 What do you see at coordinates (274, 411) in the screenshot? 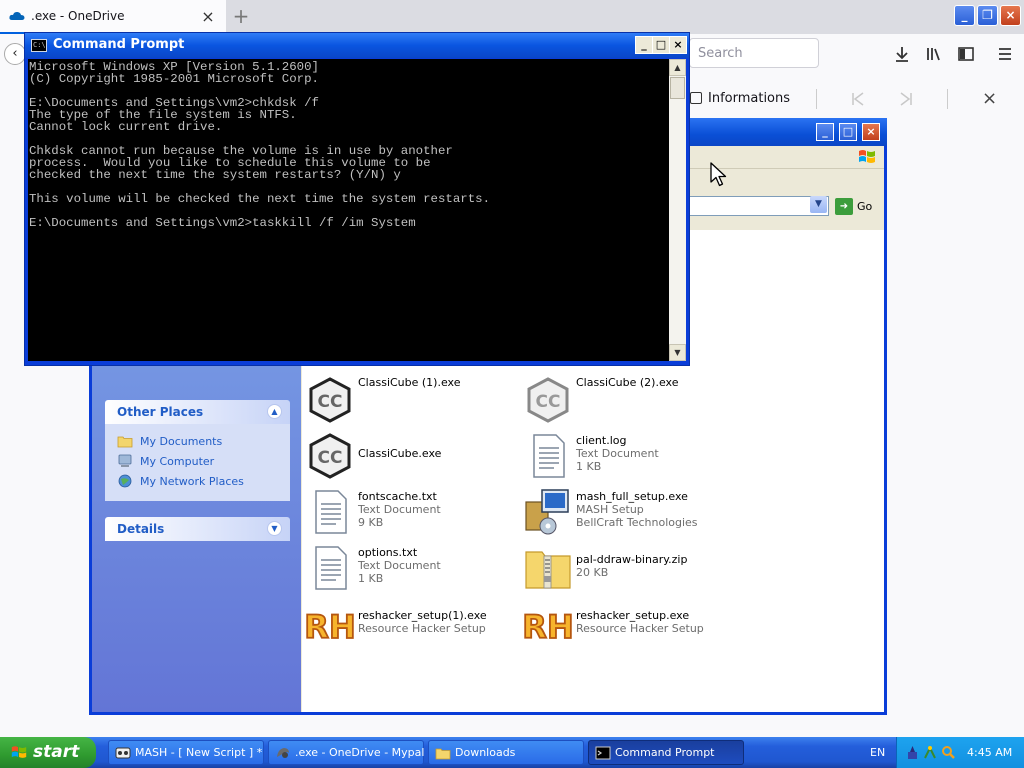
I see `collapse-chevron-icon: ▲` at bounding box center [274, 411].